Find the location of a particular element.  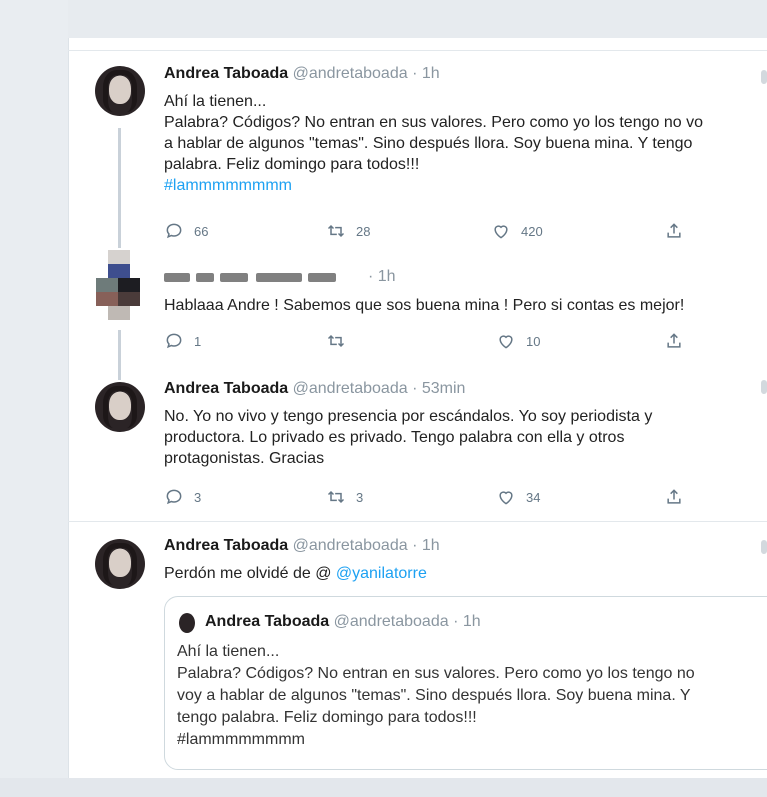

left-margin is located at coordinates (34, 398).